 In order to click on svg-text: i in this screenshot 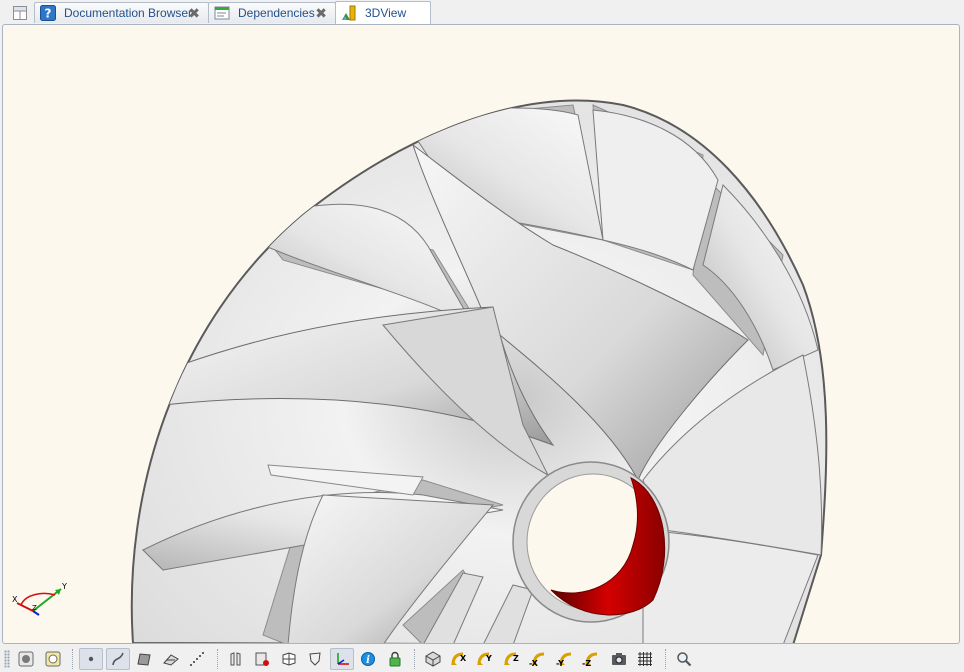, I will do `click(368, 660)`.